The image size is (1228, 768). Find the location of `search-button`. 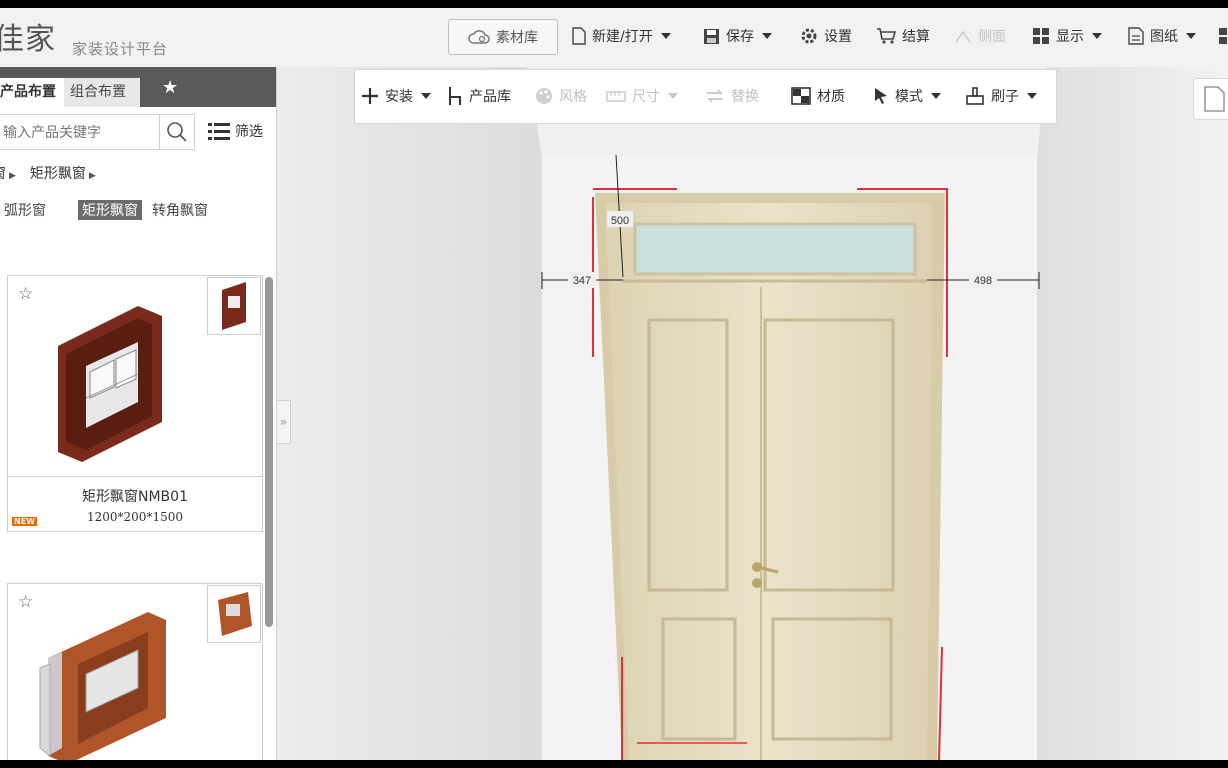

search-button is located at coordinates (176, 132).